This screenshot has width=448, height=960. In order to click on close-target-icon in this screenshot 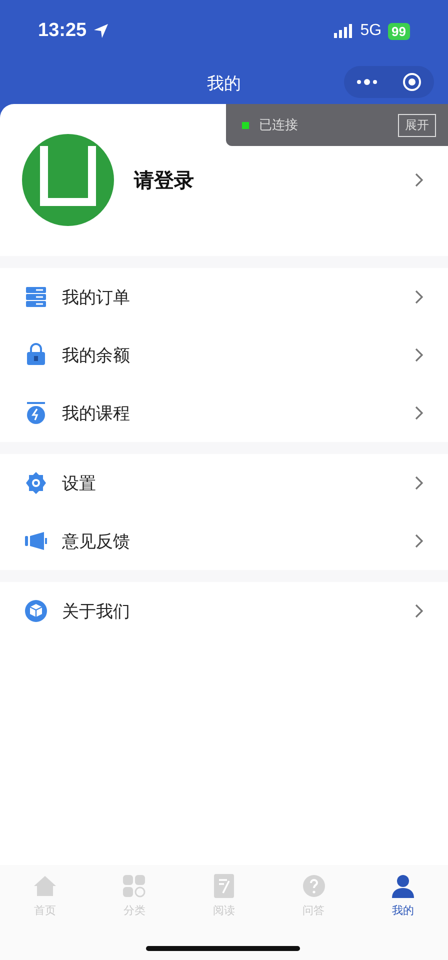, I will do `click(412, 82)`.